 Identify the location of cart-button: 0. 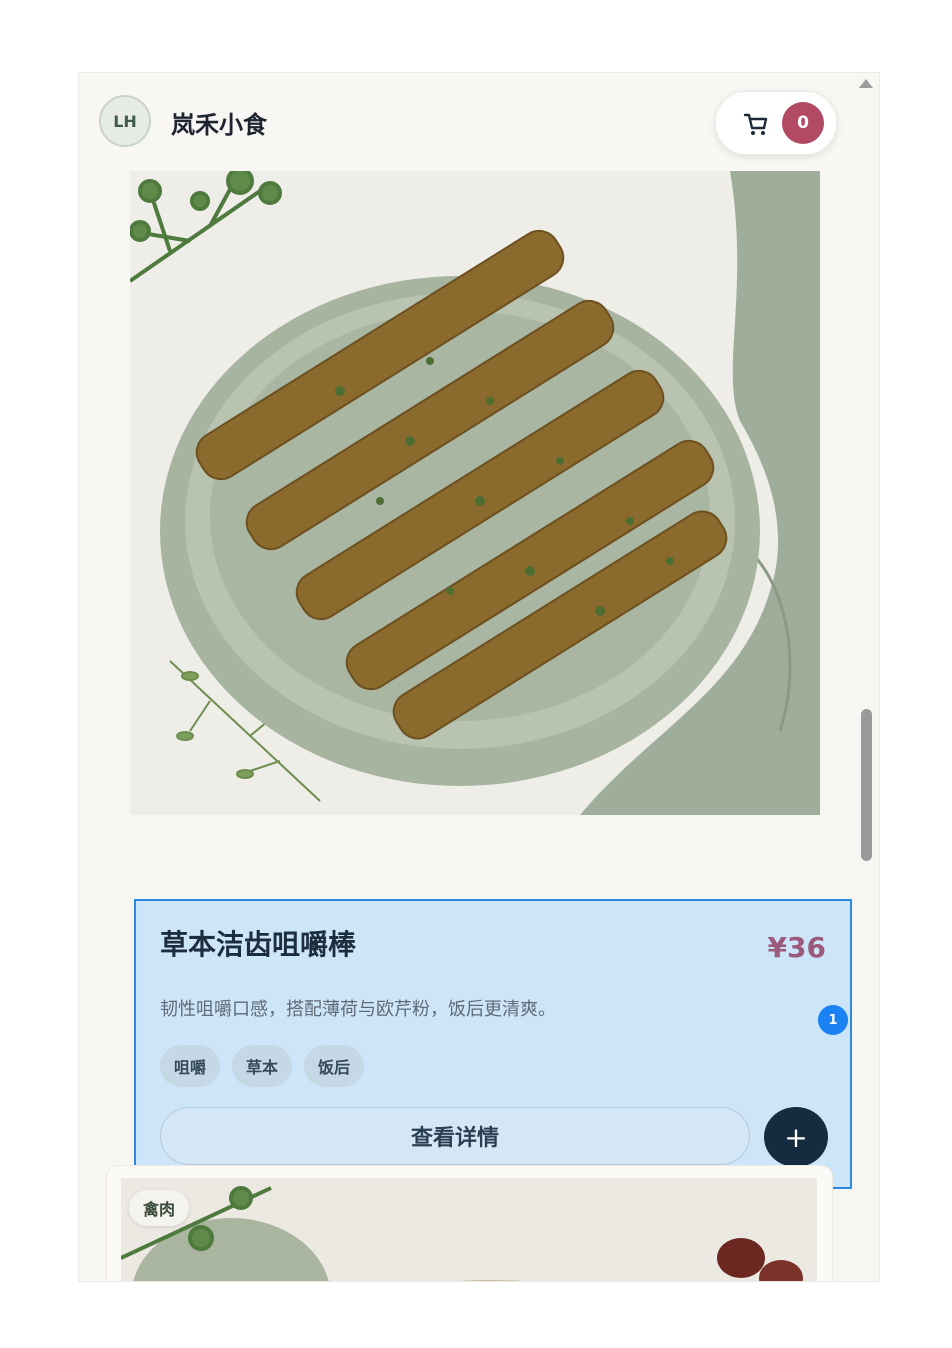
(776, 123).